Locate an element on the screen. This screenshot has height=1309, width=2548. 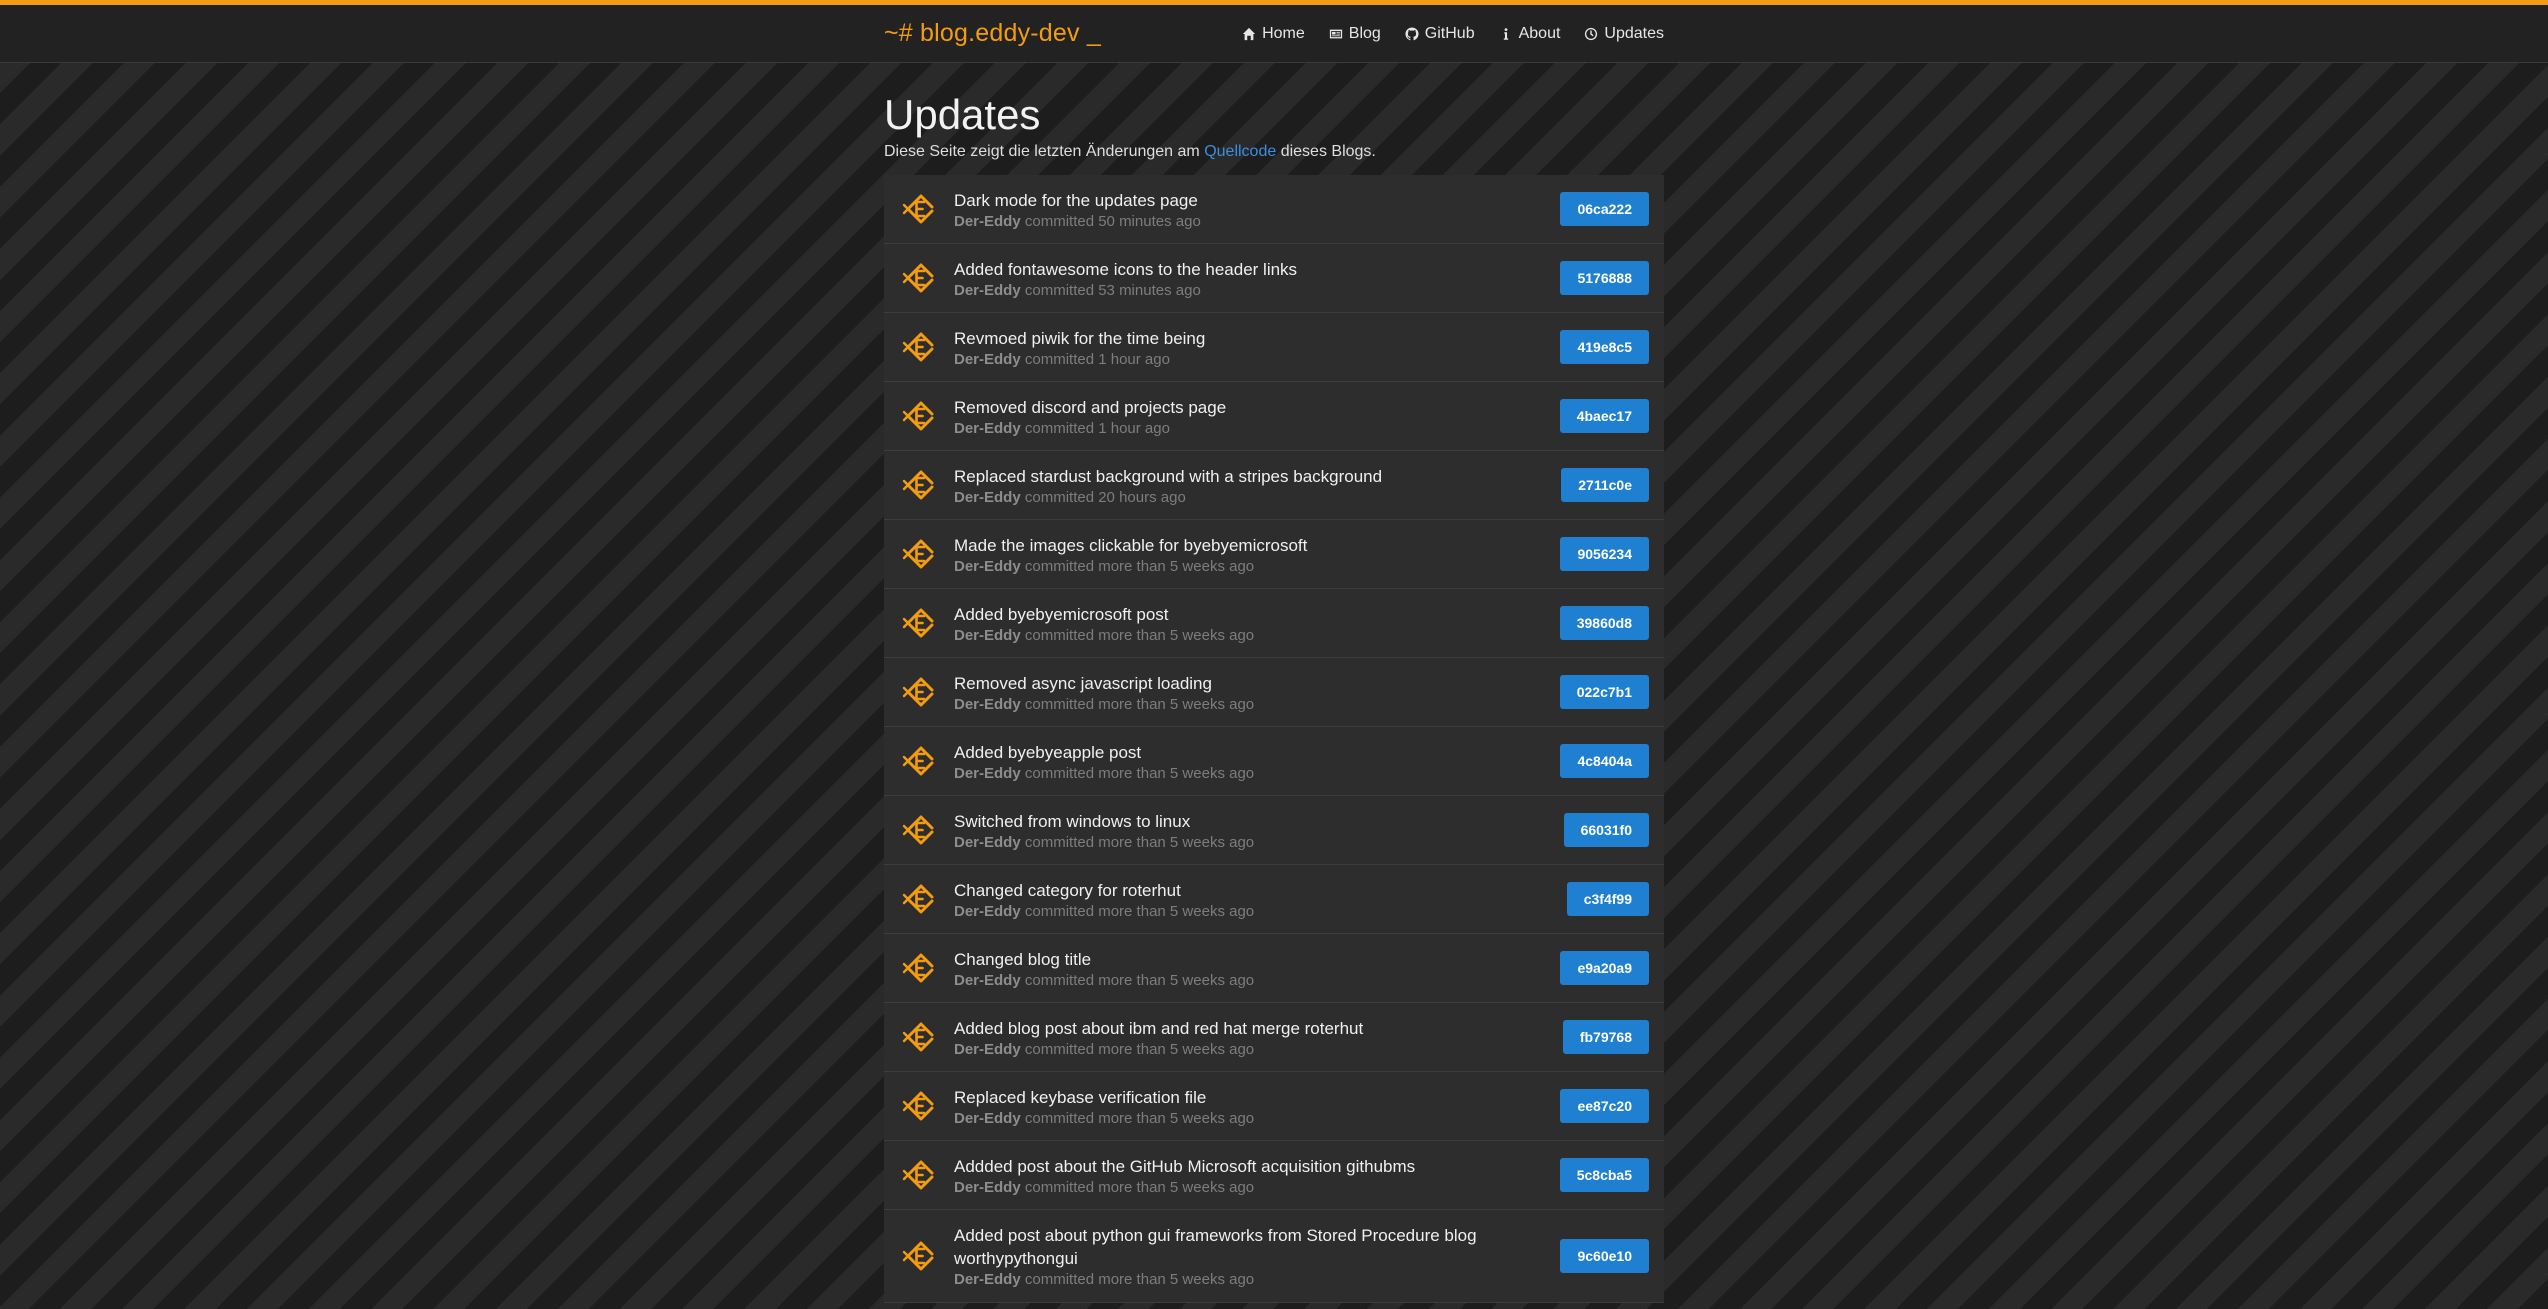
commit-sha-button: fb79768 is located at coordinates (1605, 1037).